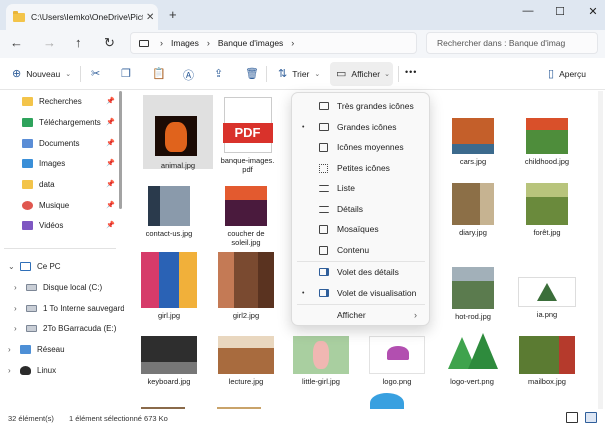 Image resolution: width=605 pixels, height=428 pixels. I want to click on file-name: little-girl.jpg, so click(321, 381).